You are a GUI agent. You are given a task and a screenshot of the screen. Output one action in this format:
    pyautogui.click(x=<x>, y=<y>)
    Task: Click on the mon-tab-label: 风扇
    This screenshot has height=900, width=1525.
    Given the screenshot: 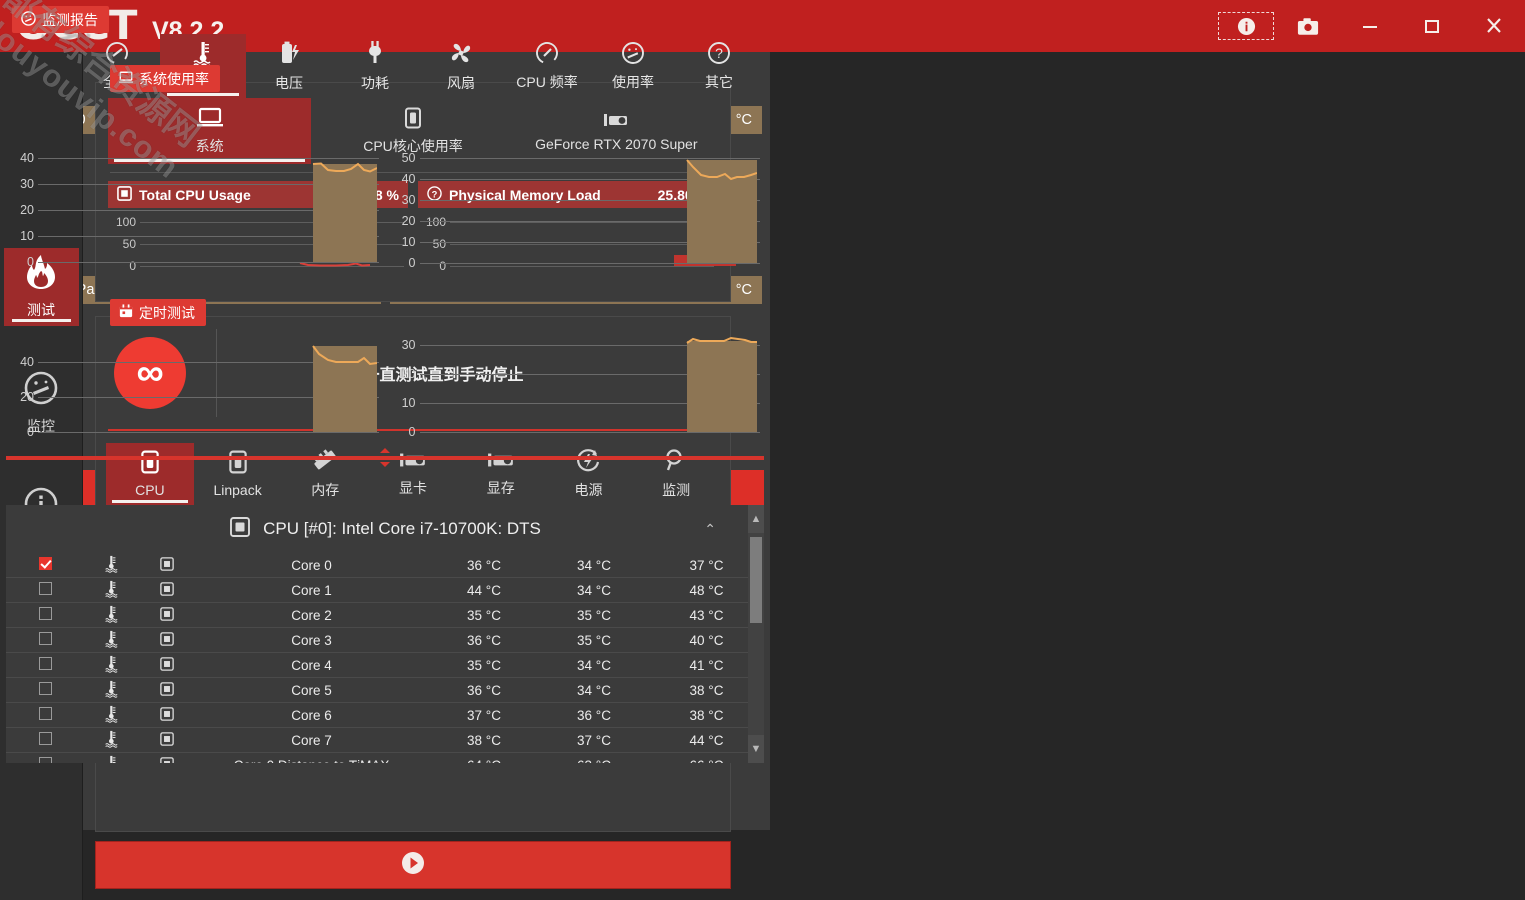 What is the action you would take?
    pyautogui.click(x=461, y=82)
    